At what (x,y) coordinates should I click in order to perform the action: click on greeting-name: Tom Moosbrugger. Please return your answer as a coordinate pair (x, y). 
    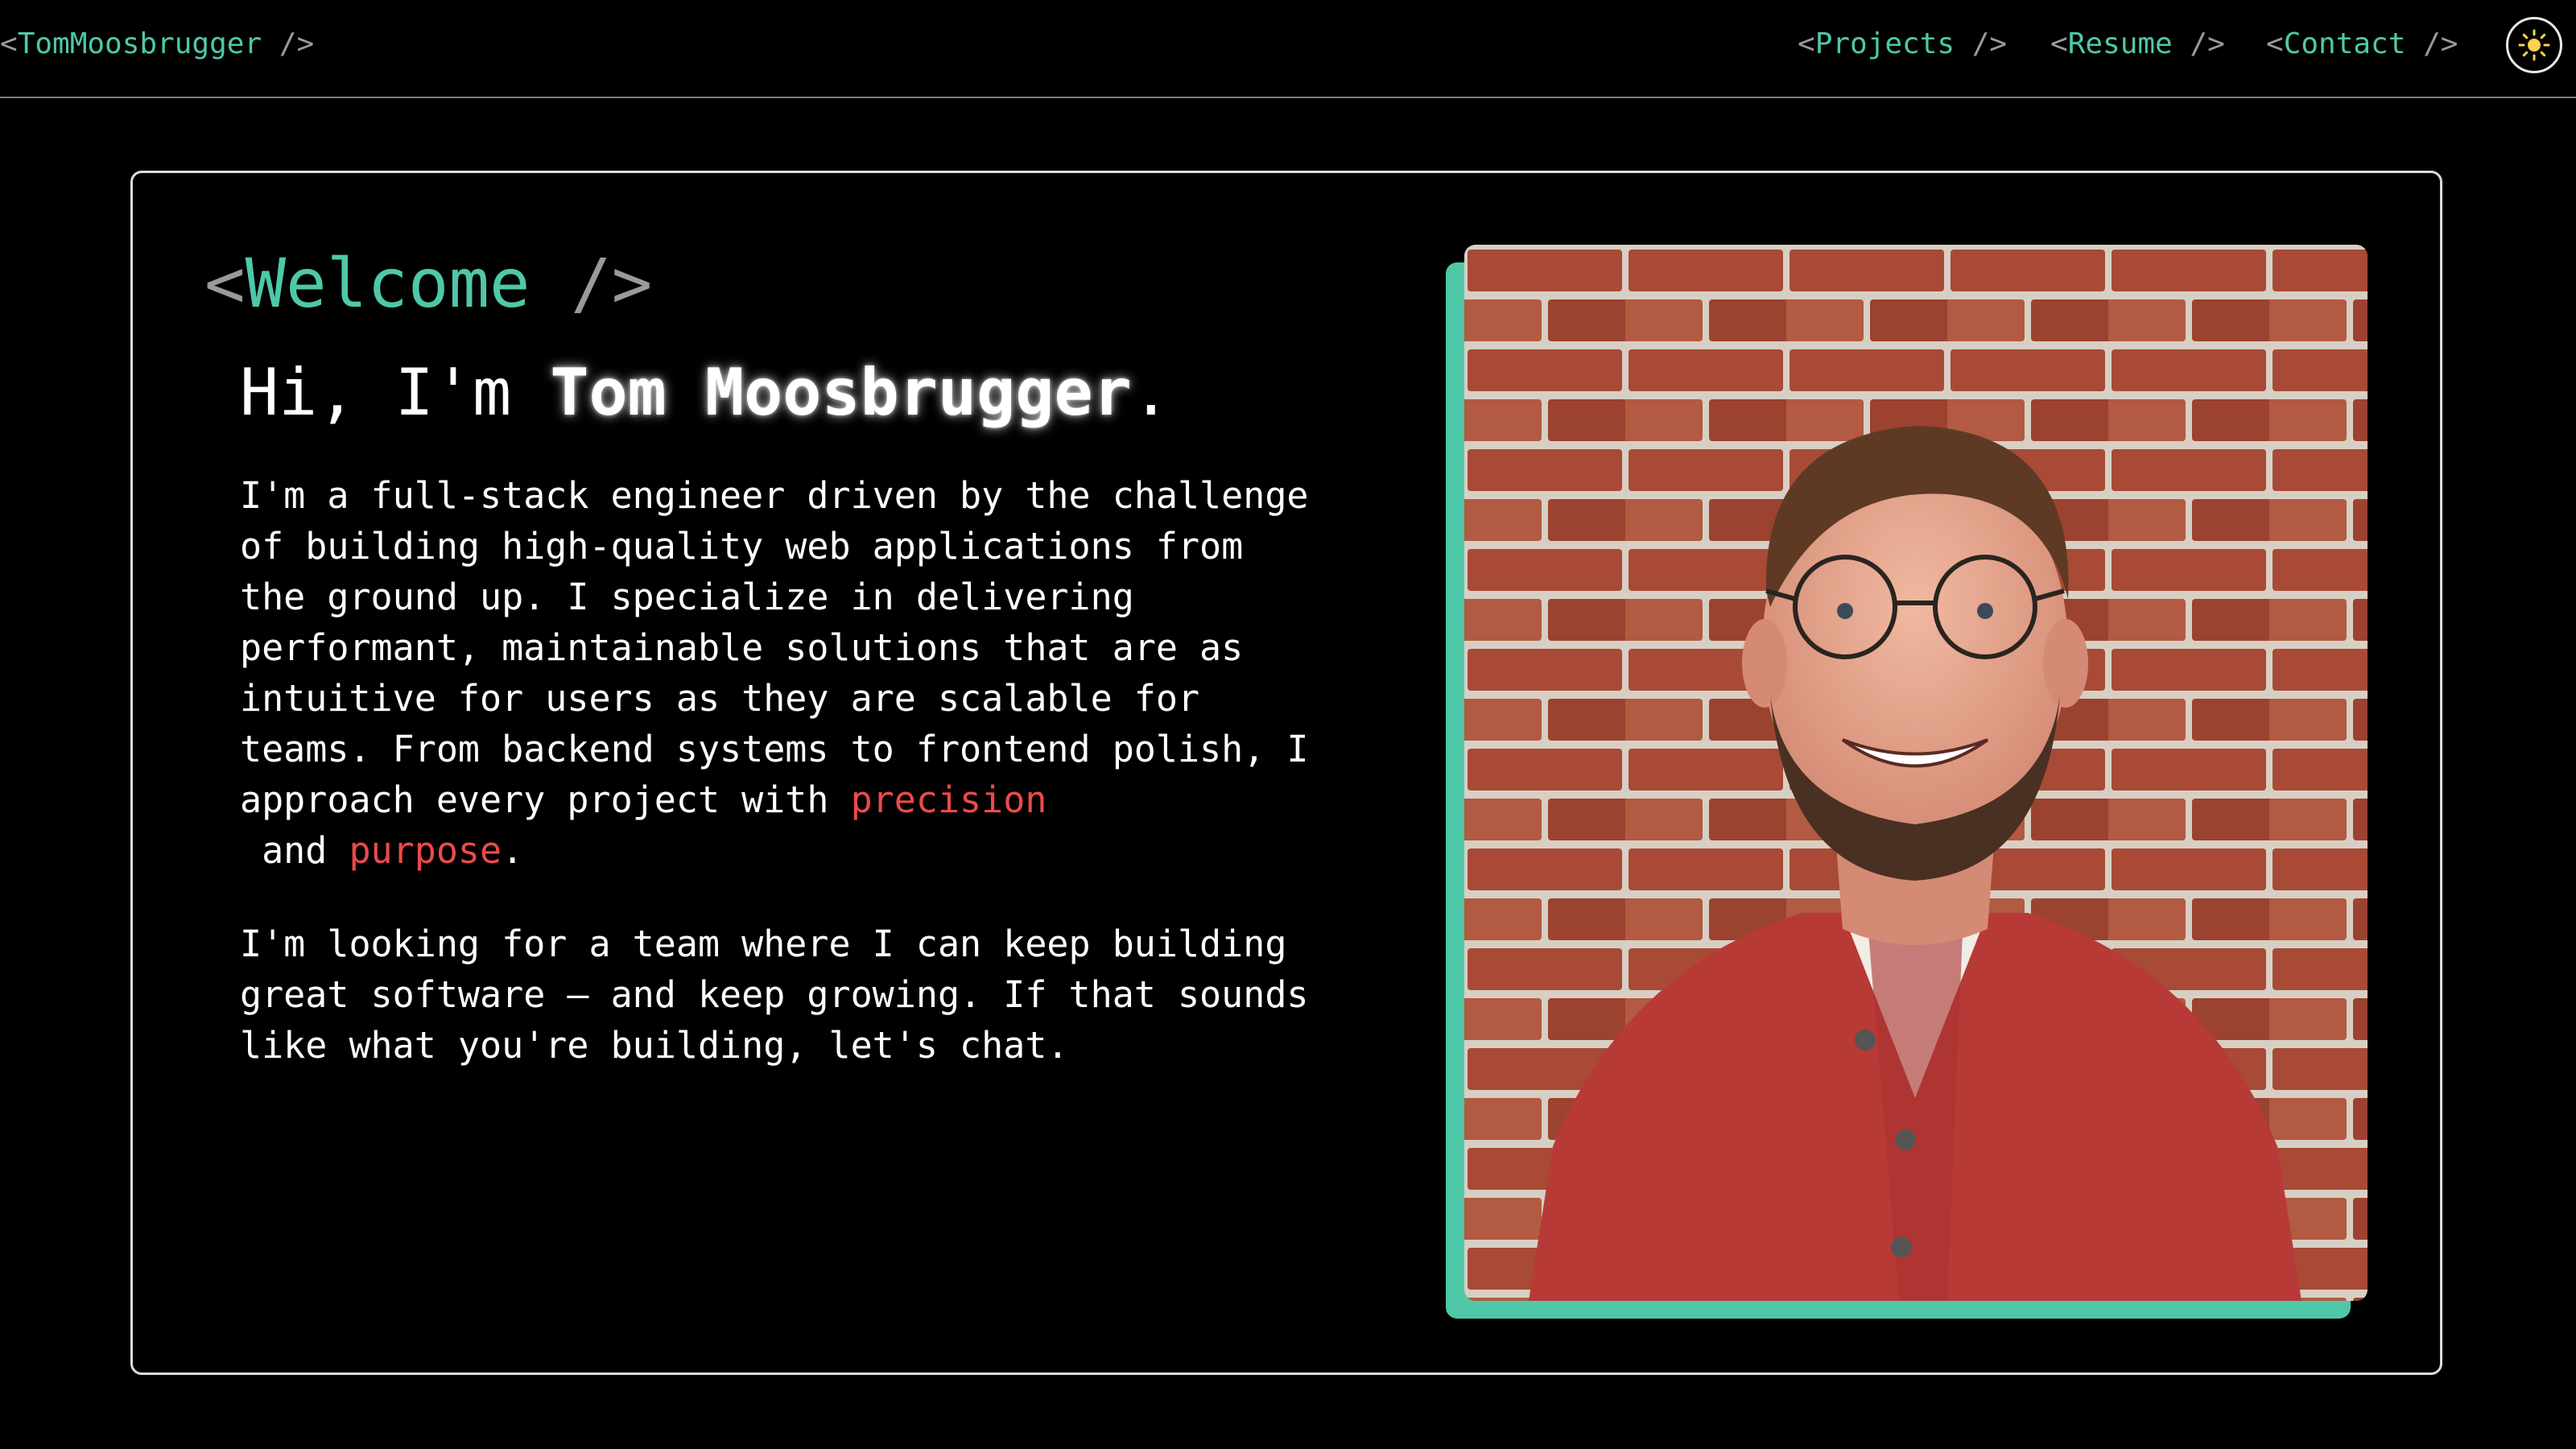
    Looking at the image, I should click on (841, 392).